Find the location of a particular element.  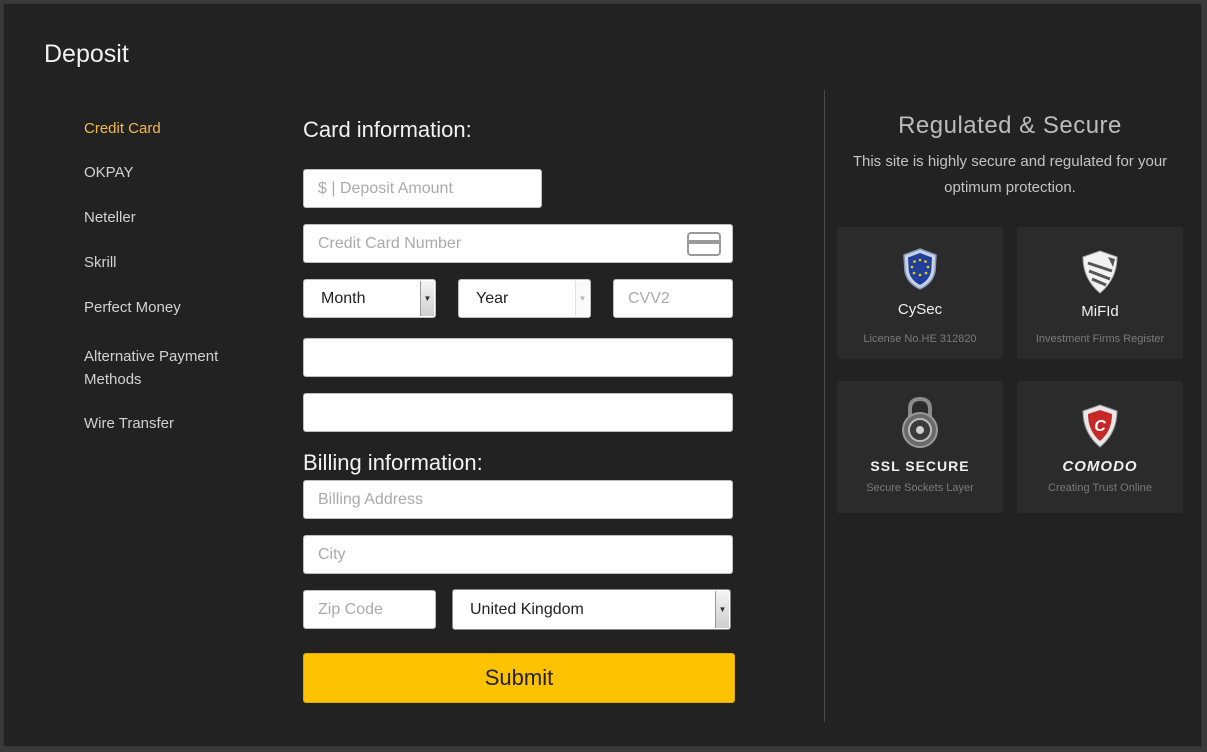

month-select: Month ▼ is located at coordinates (369, 298).